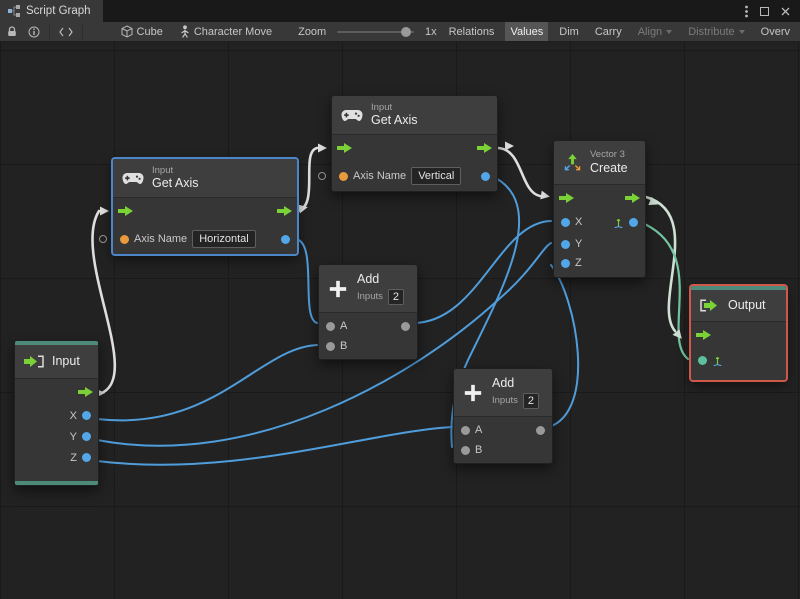 The height and width of the screenshot is (599, 800). I want to click on port-label: X, so click(579, 222).